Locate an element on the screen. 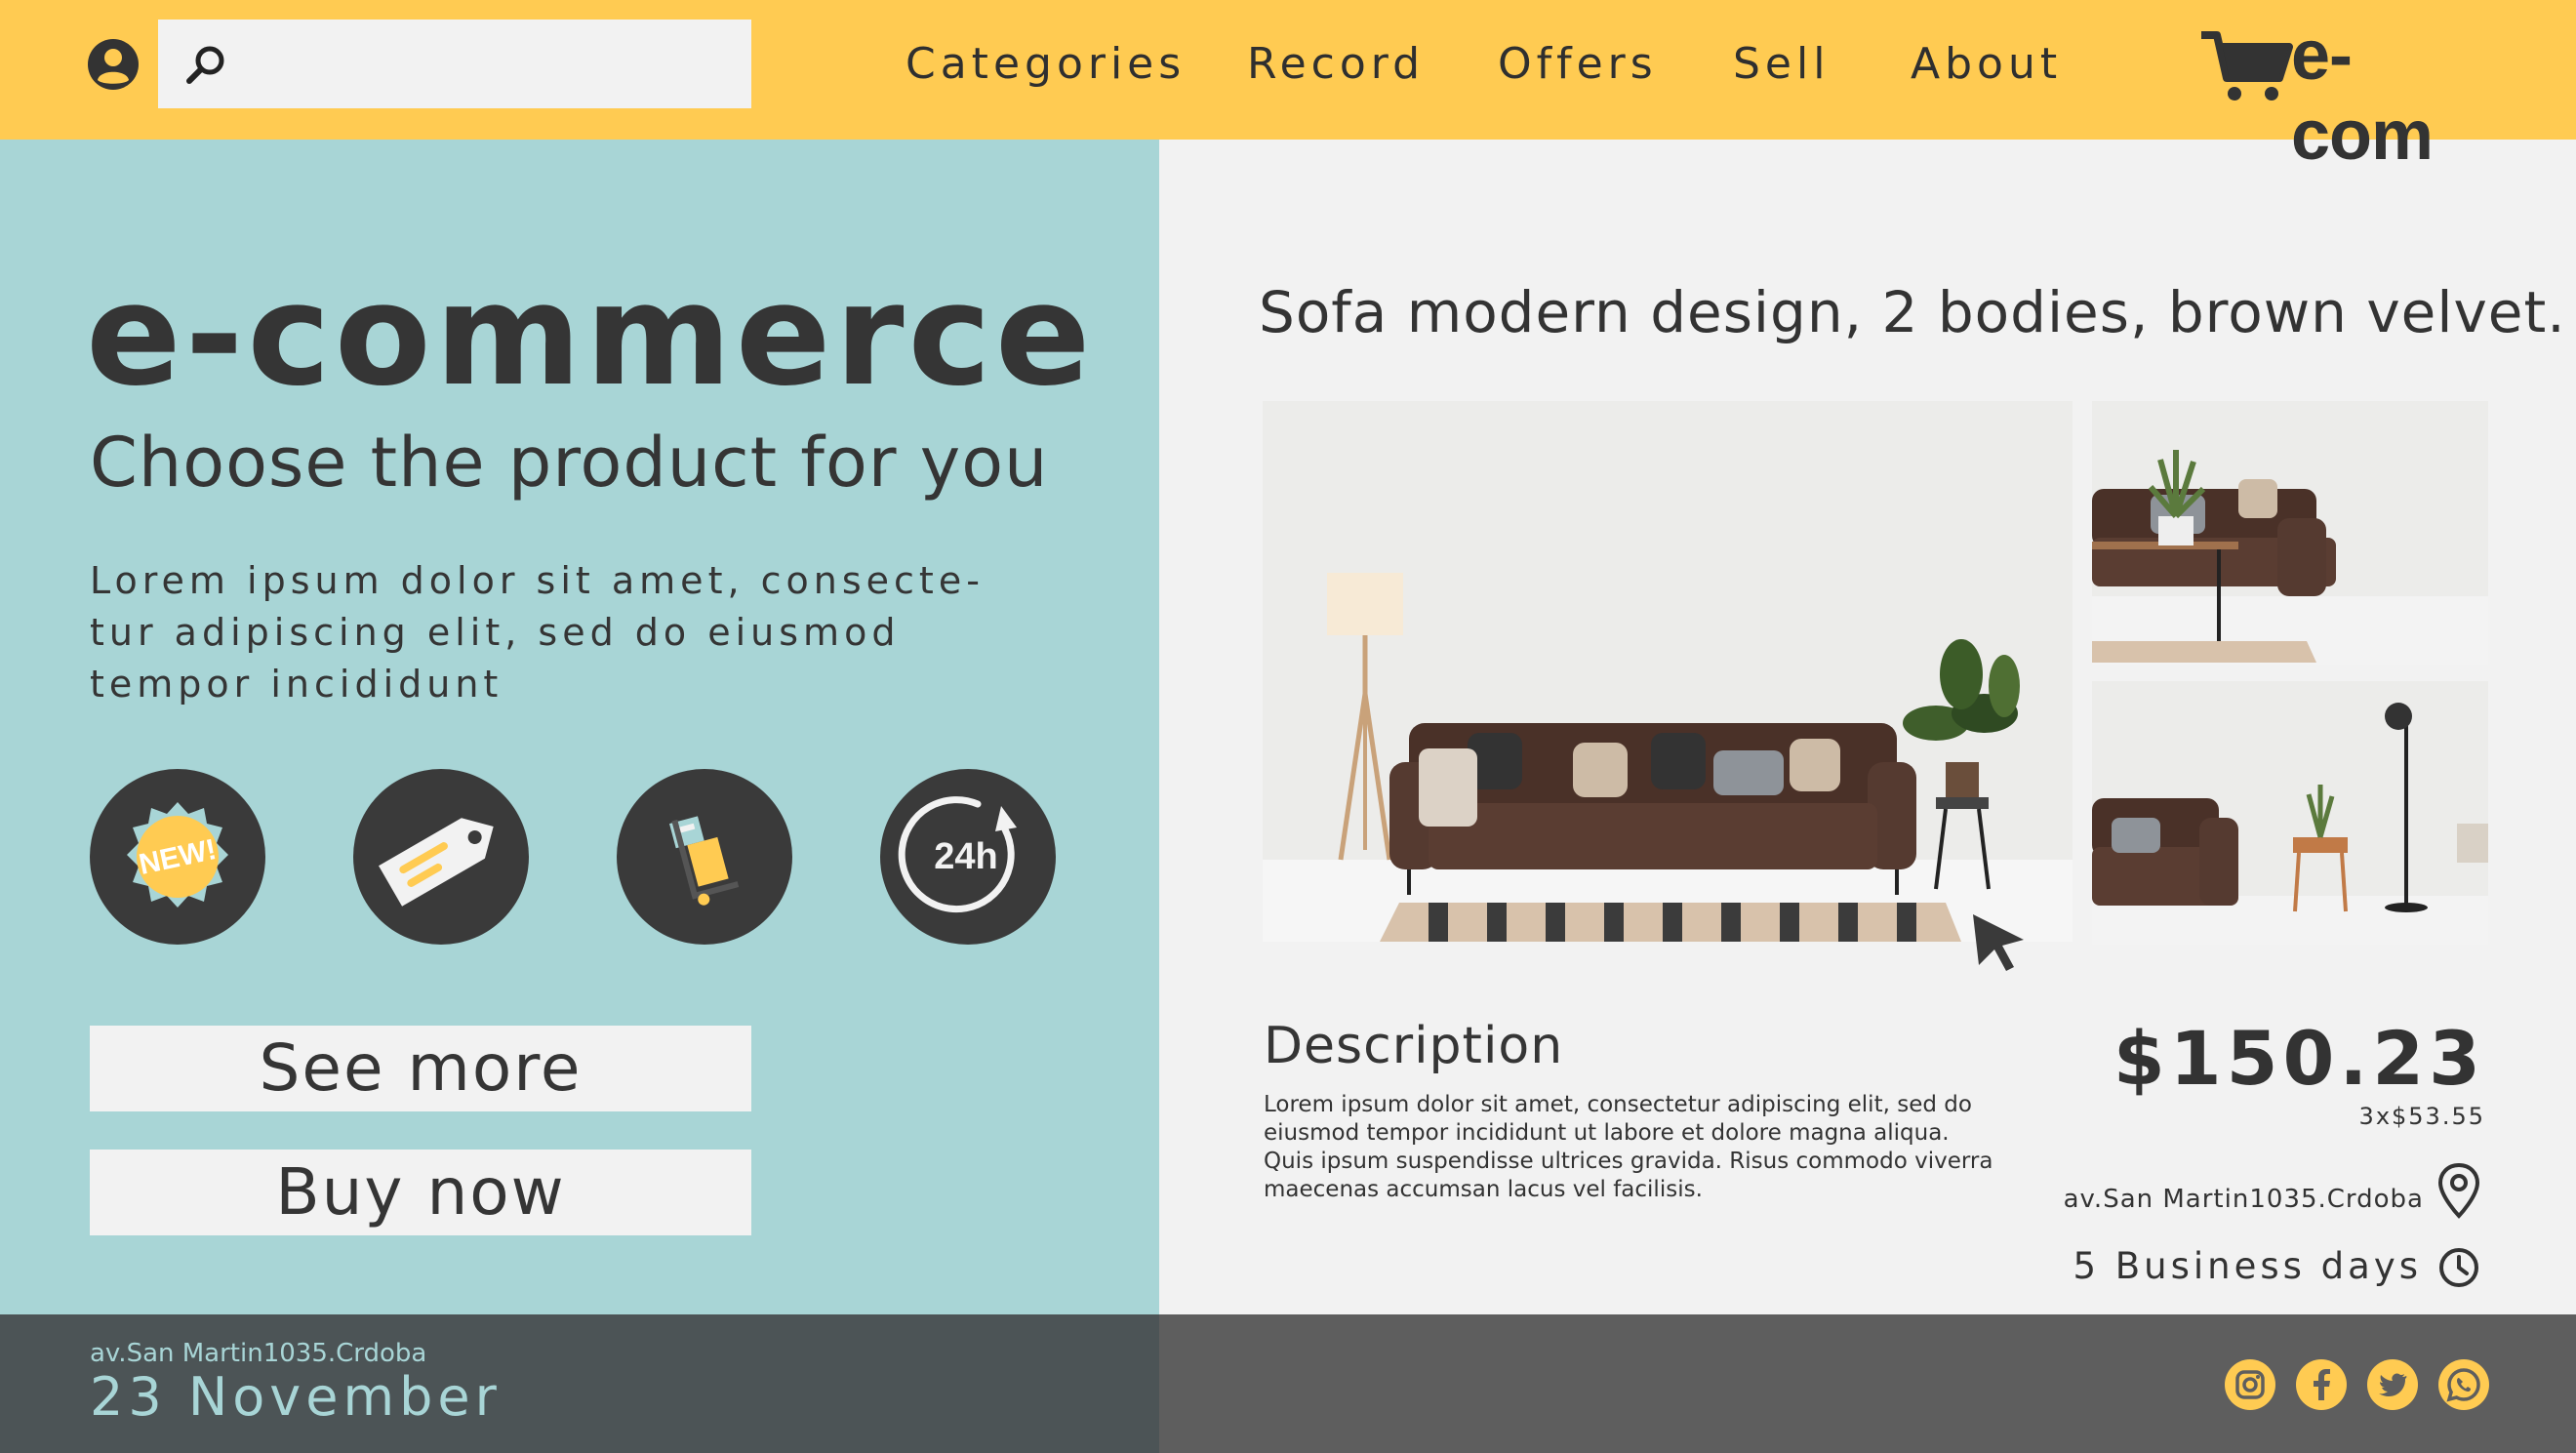 The height and width of the screenshot is (1453, 2576). brand-logo: e-com is located at coordinates (2345, 96).